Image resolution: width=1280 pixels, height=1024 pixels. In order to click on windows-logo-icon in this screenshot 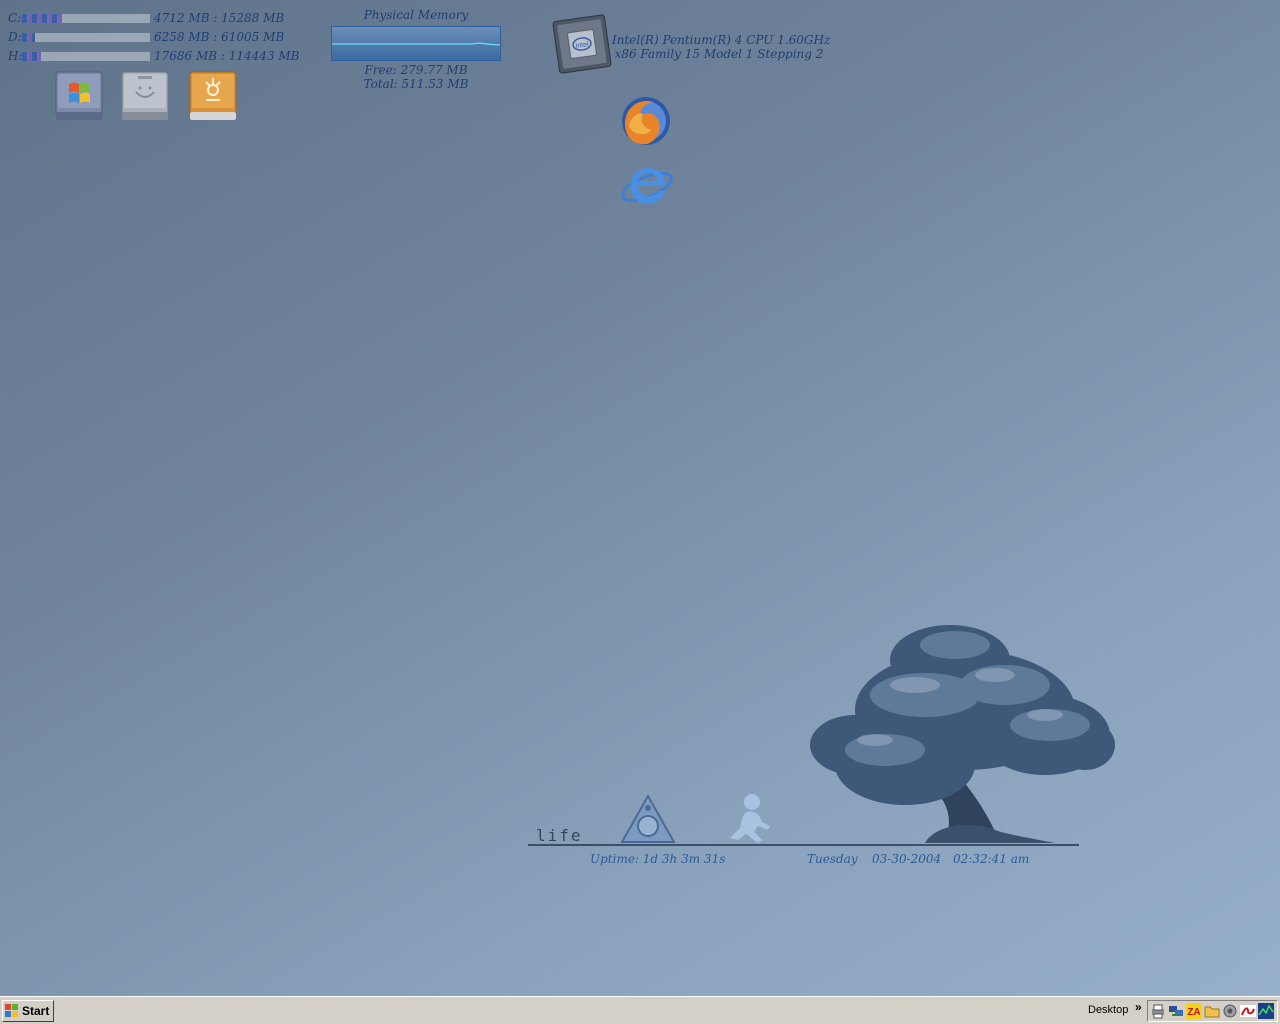, I will do `click(11, 1010)`.